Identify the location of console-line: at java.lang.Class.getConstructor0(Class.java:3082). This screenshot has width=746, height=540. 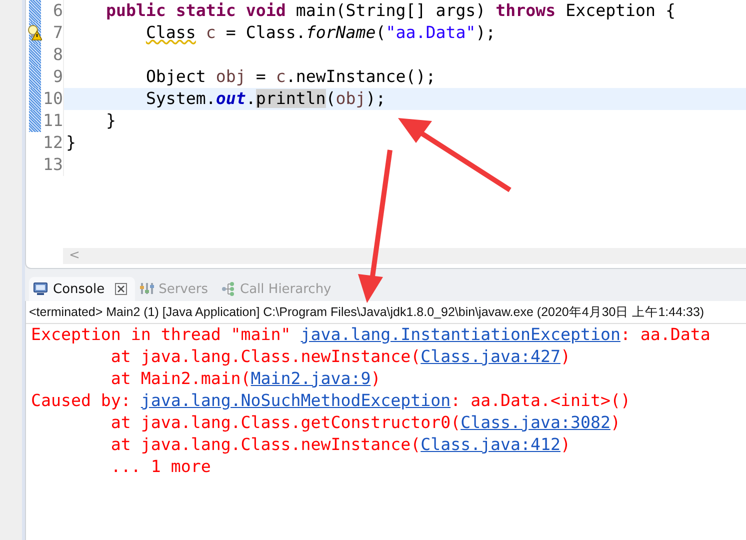
(366, 423).